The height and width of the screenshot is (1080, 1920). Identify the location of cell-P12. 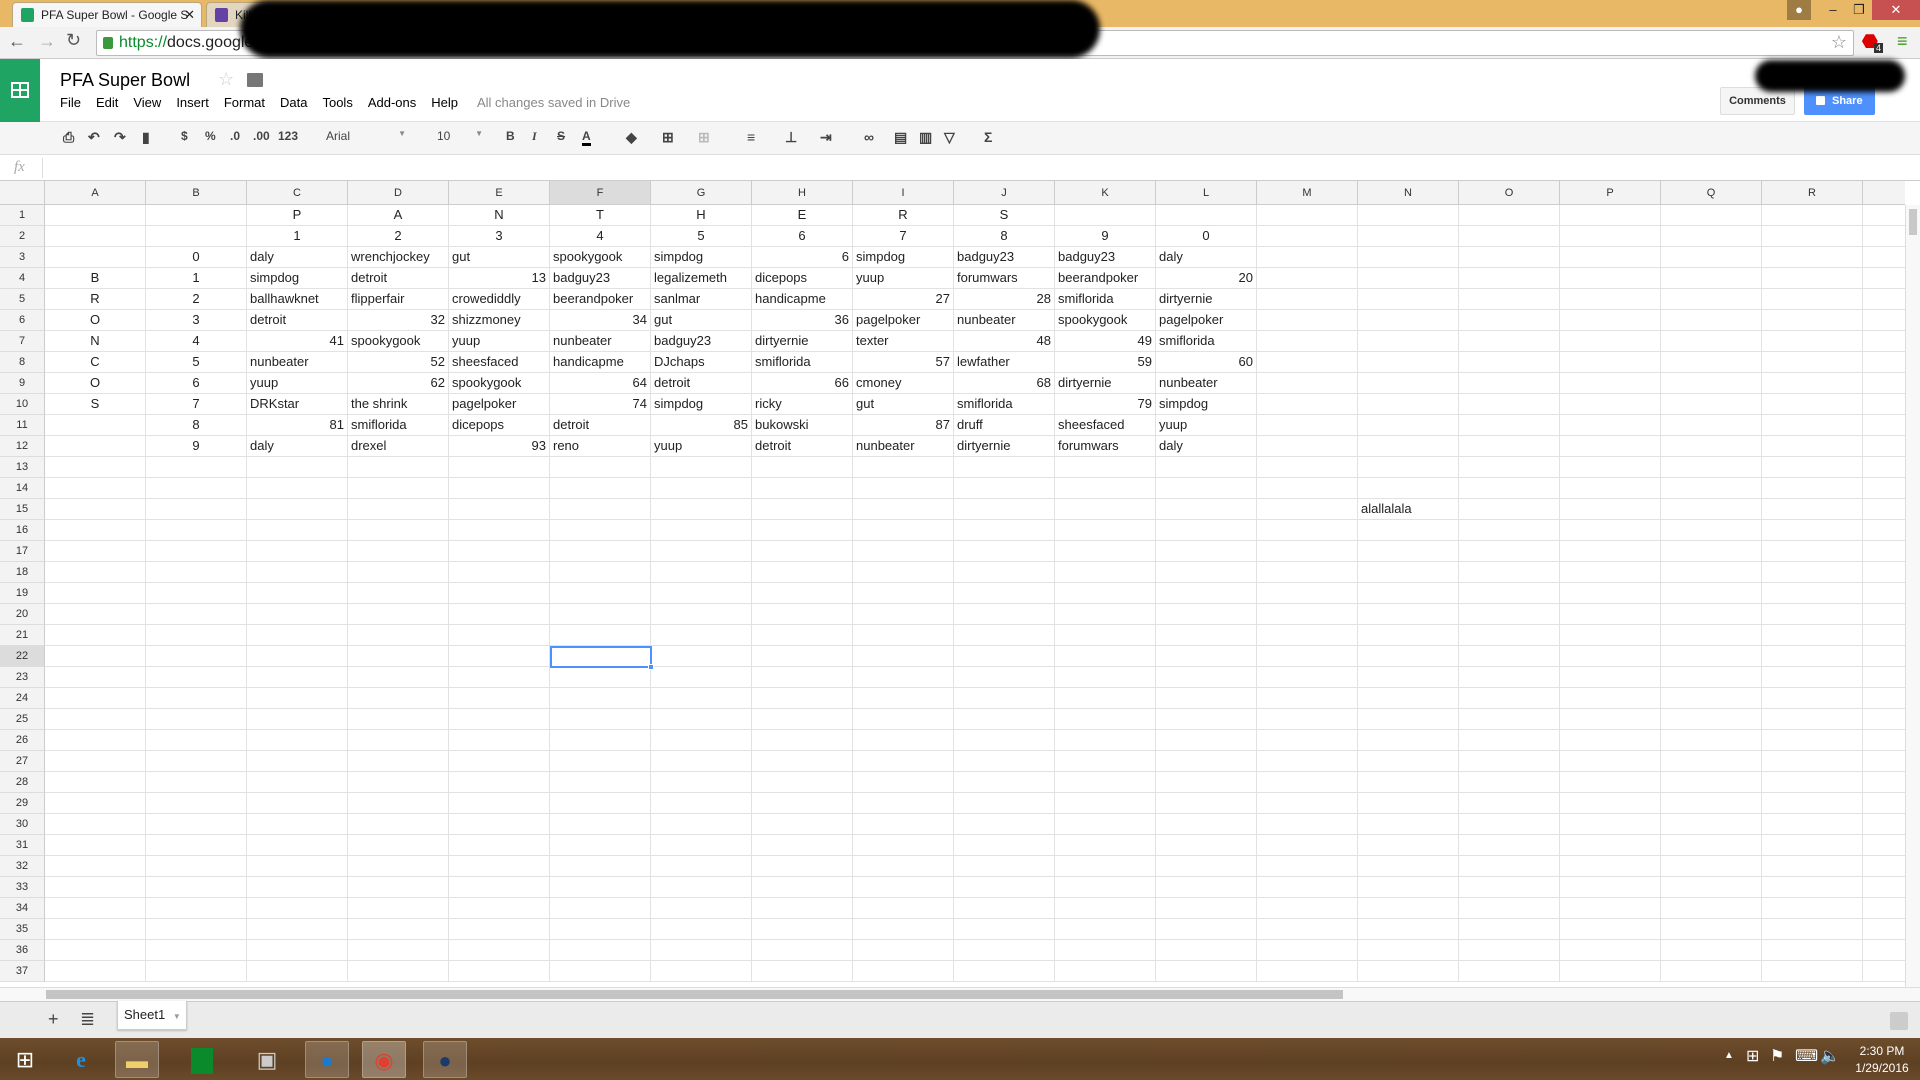
(1610, 446).